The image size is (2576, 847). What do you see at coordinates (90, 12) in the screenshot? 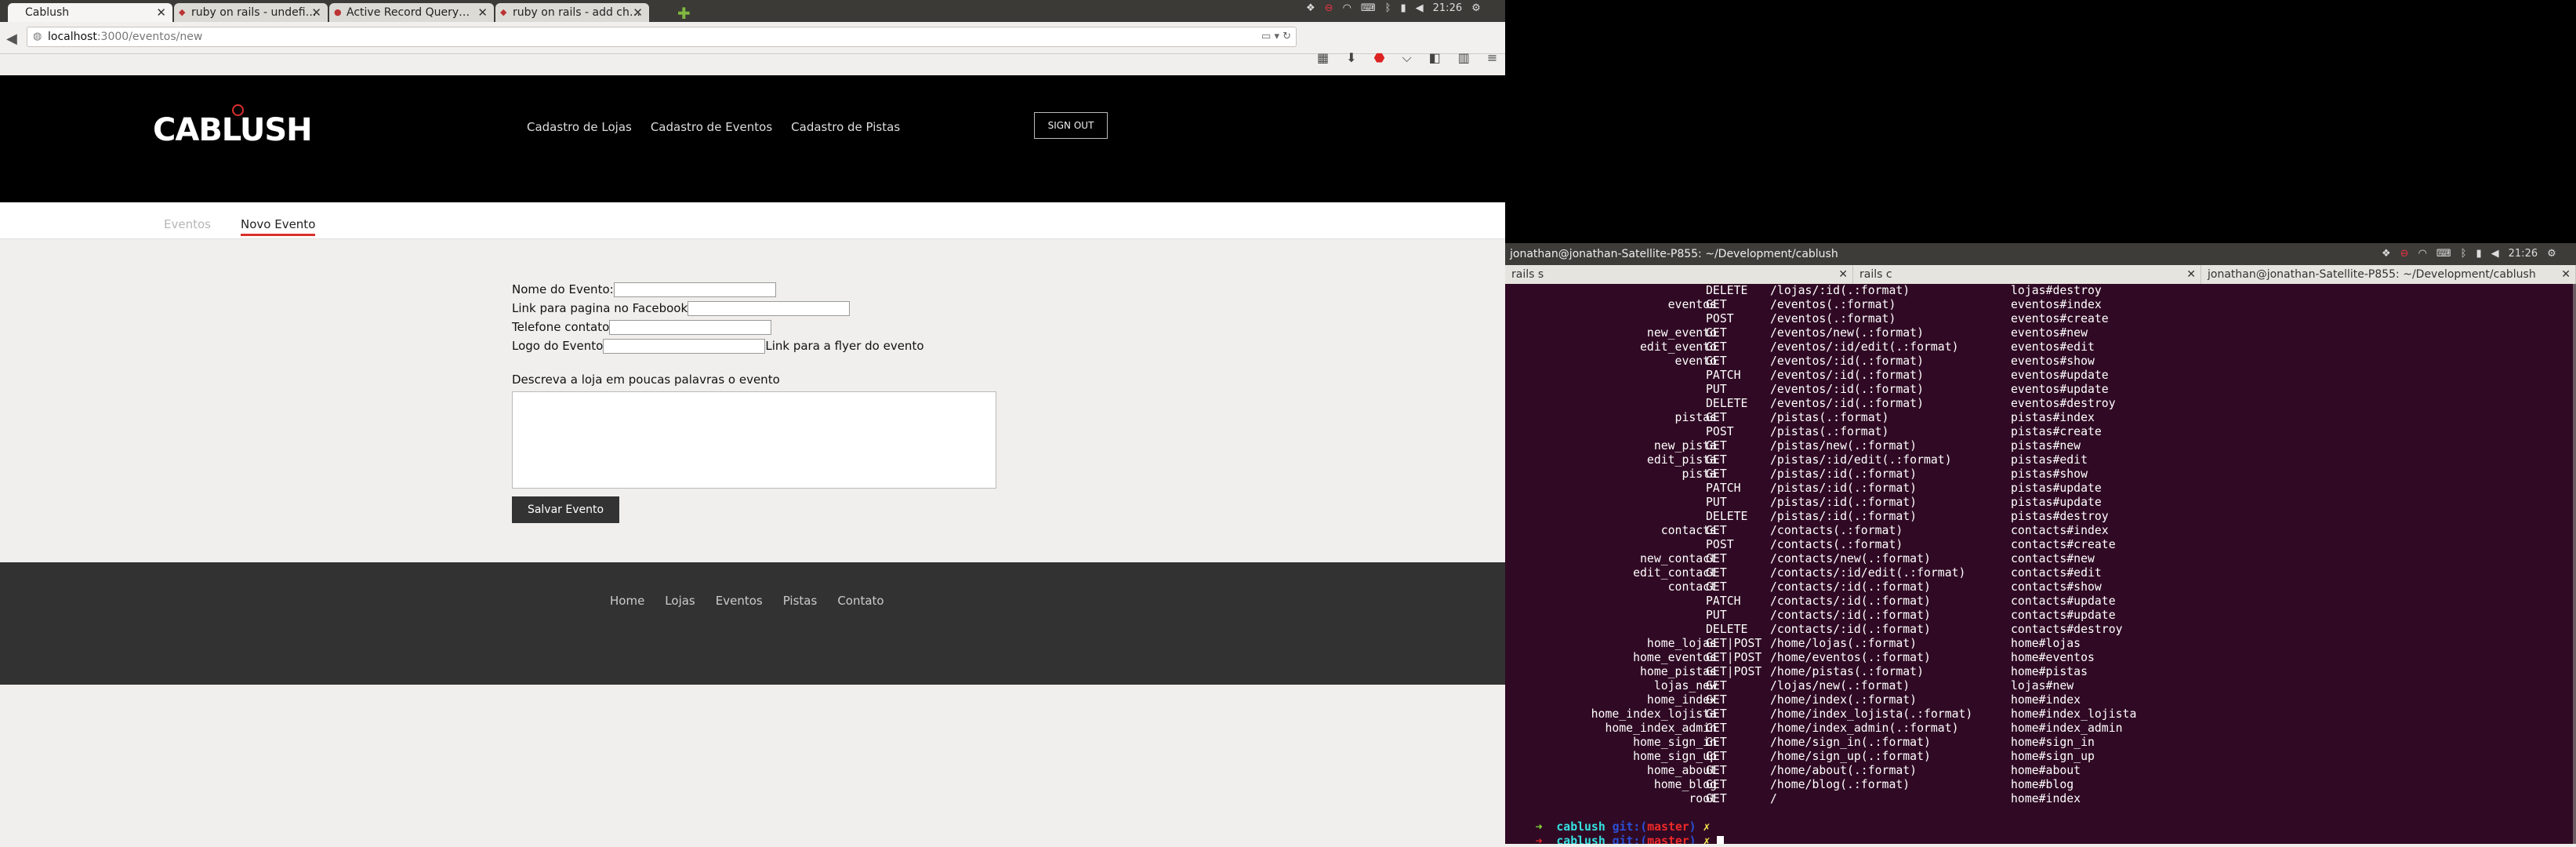
I see `tab-cablush: Cablush ✕` at bounding box center [90, 12].